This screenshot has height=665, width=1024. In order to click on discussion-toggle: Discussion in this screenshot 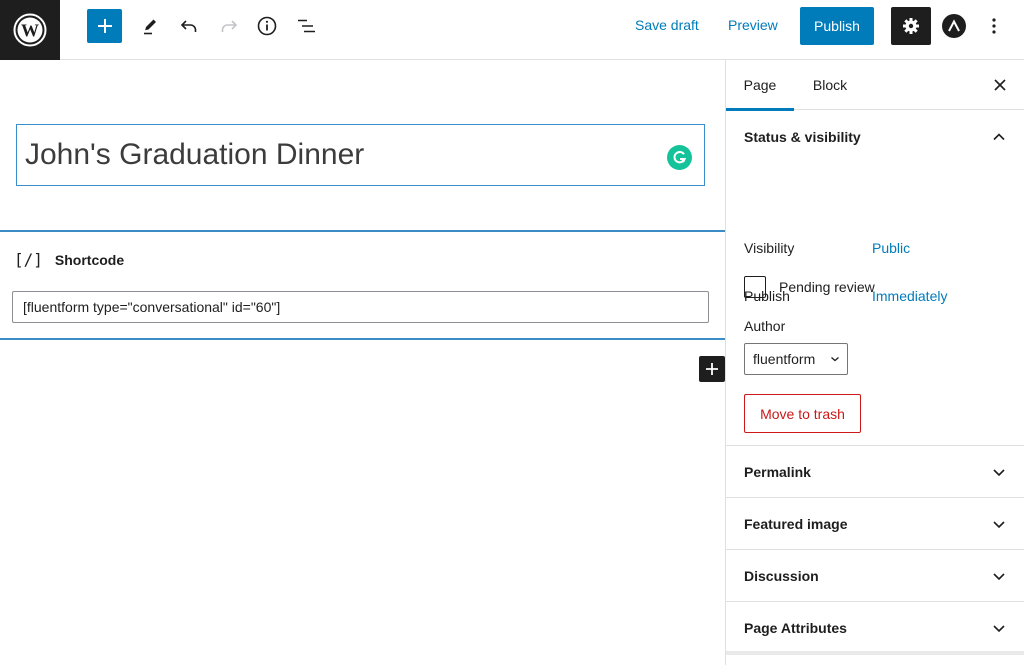, I will do `click(875, 576)`.